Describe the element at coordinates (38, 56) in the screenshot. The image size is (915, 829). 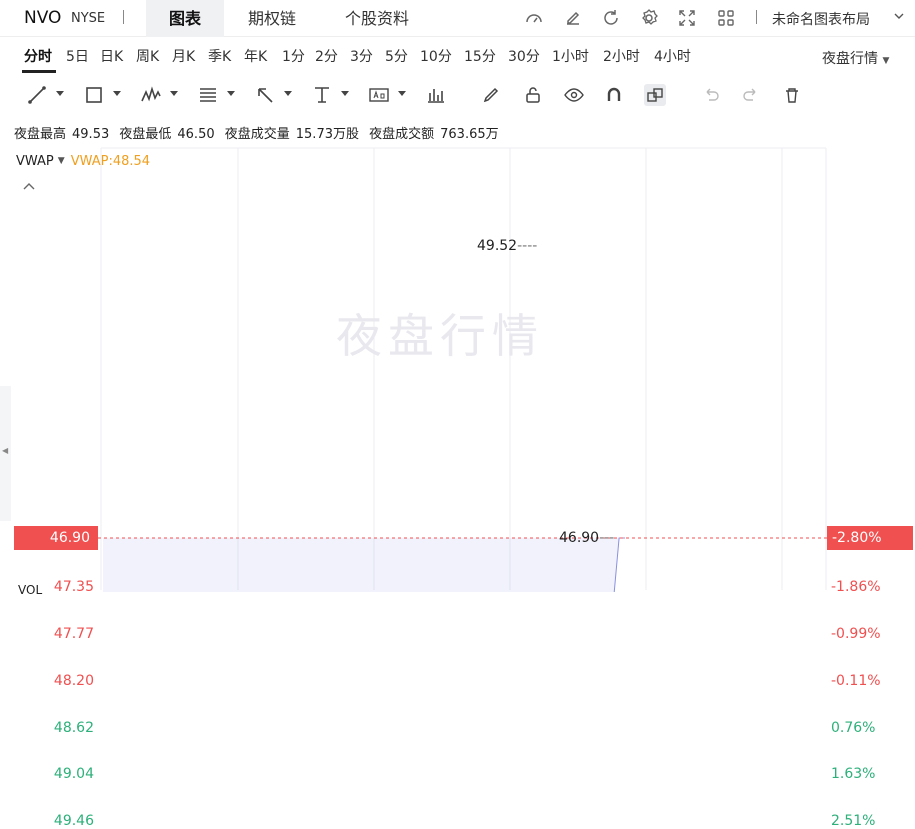
I see `period-intraday: 分时` at that location.